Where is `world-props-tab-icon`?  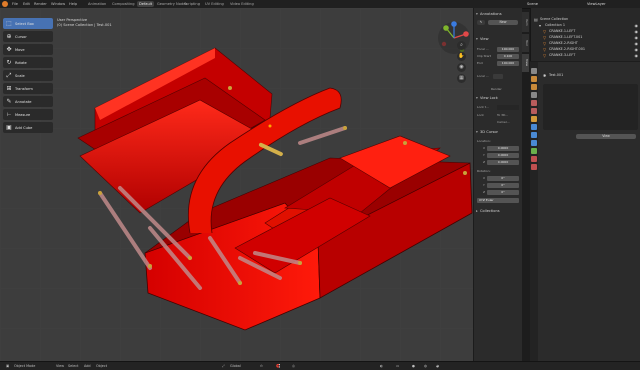
world-props-tab-icon is located at coordinates (534, 111).